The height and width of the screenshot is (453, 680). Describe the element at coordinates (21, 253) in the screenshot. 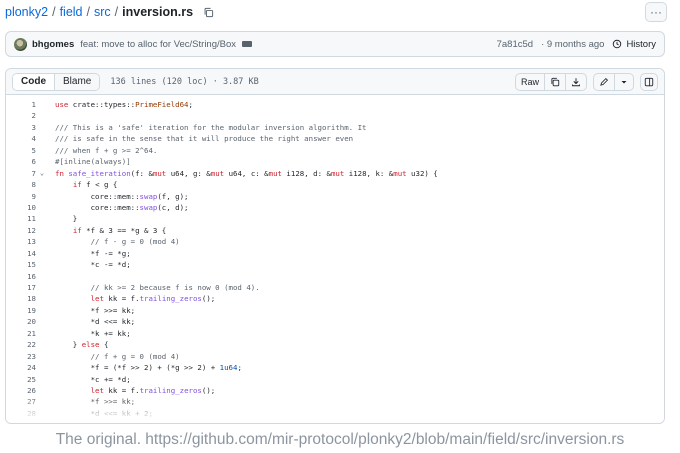

I see `line-number: 14` at that location.